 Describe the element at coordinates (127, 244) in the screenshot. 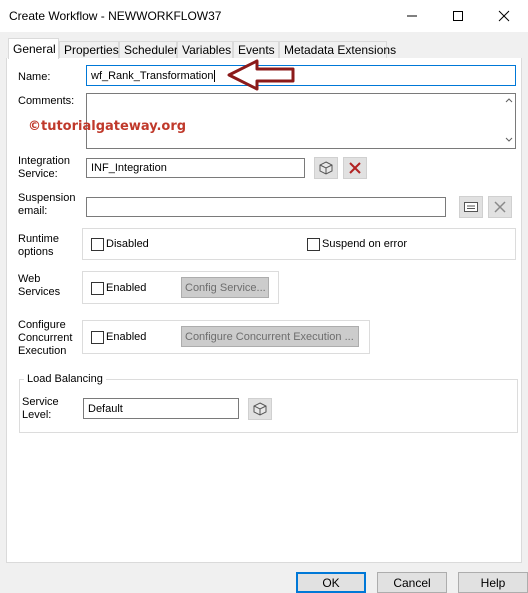

I see `disabled-checkbox-label: Disabled` at that location.